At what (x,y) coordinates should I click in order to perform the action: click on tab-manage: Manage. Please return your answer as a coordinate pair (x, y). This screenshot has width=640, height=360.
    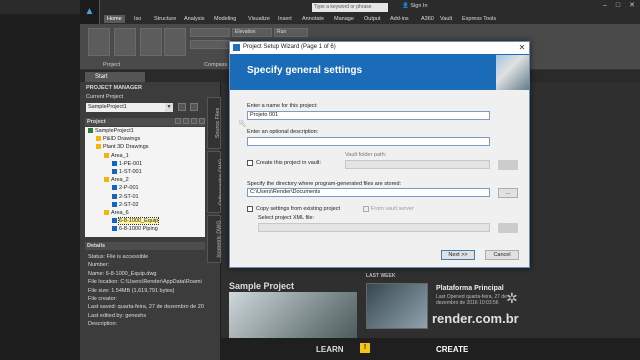
    Looking at the image, I should click on (344, 19).